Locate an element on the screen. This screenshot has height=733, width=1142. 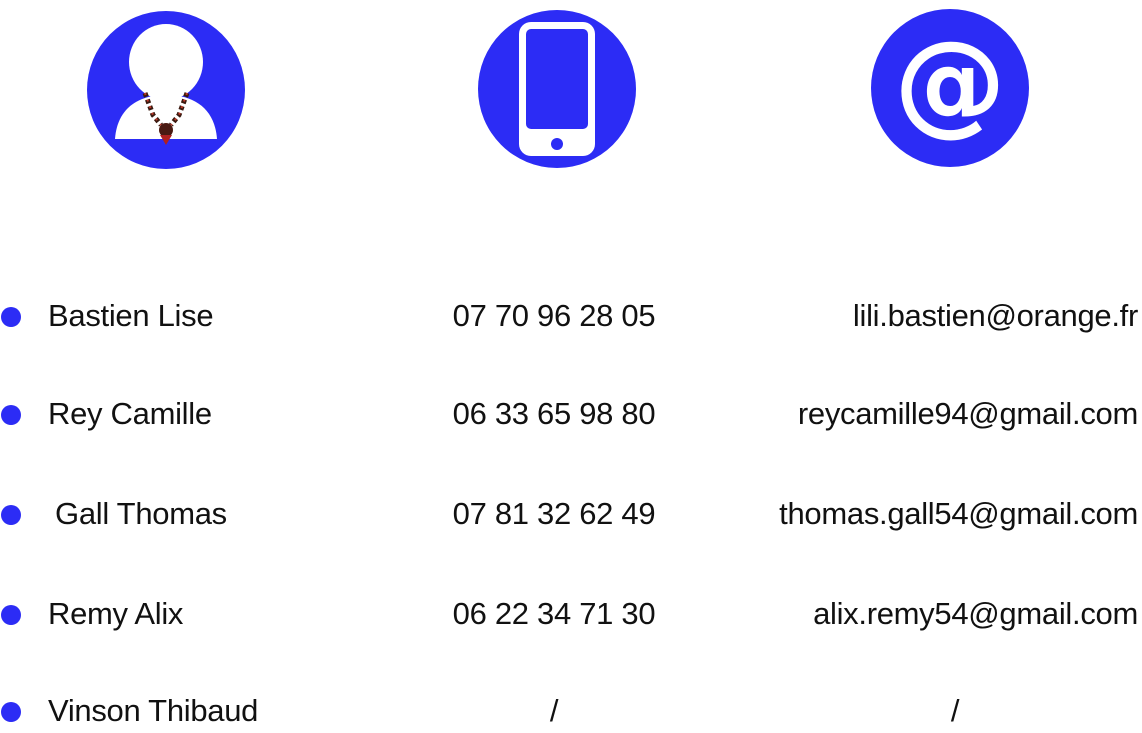
contact-phone: 06 22 34 71 30 is located at coordinates (554, 613).